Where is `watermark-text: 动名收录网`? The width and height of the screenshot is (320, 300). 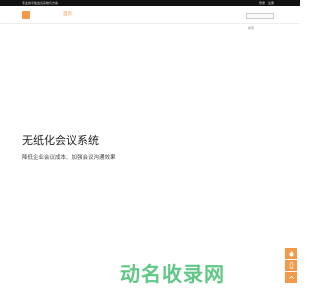 watermark-text: 动名收录网 is located at coordinates (172, 274).